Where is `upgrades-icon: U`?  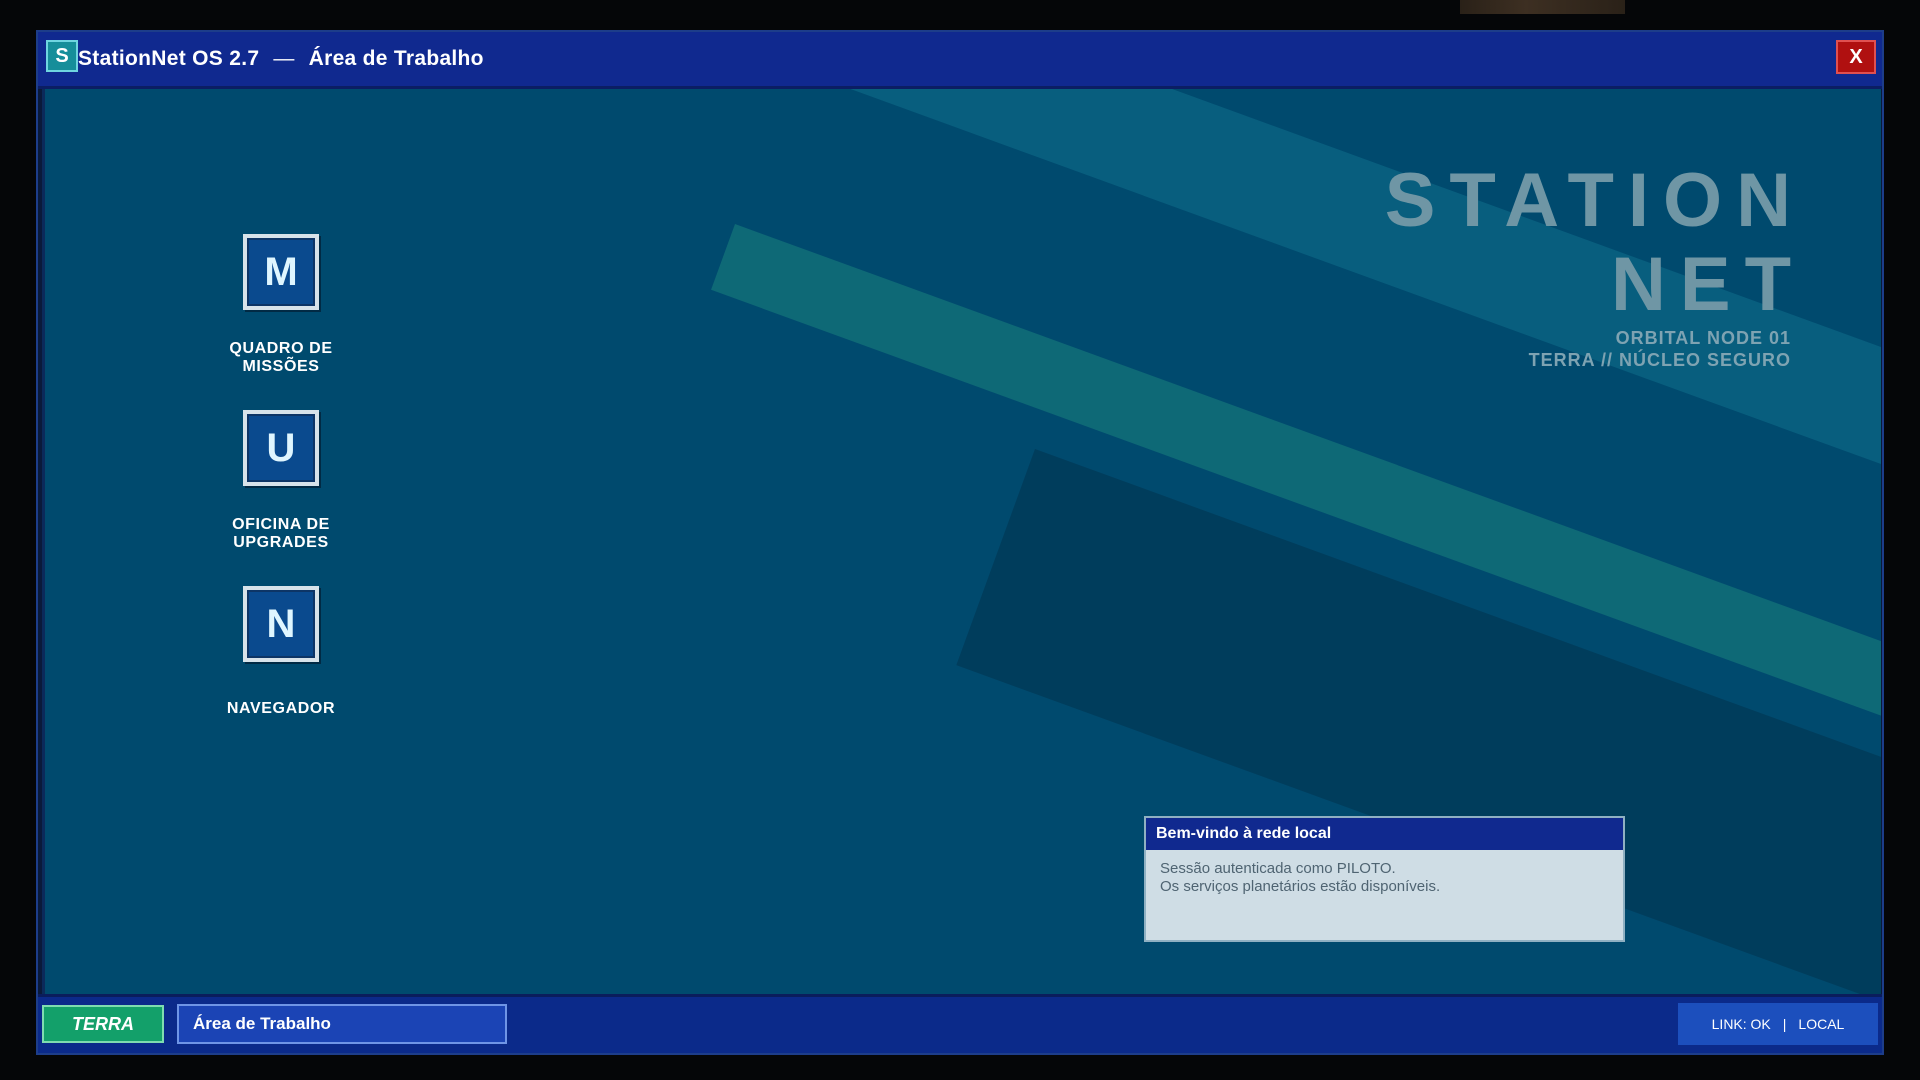
upgrades-icon: U is located at coordinates (281, 448).